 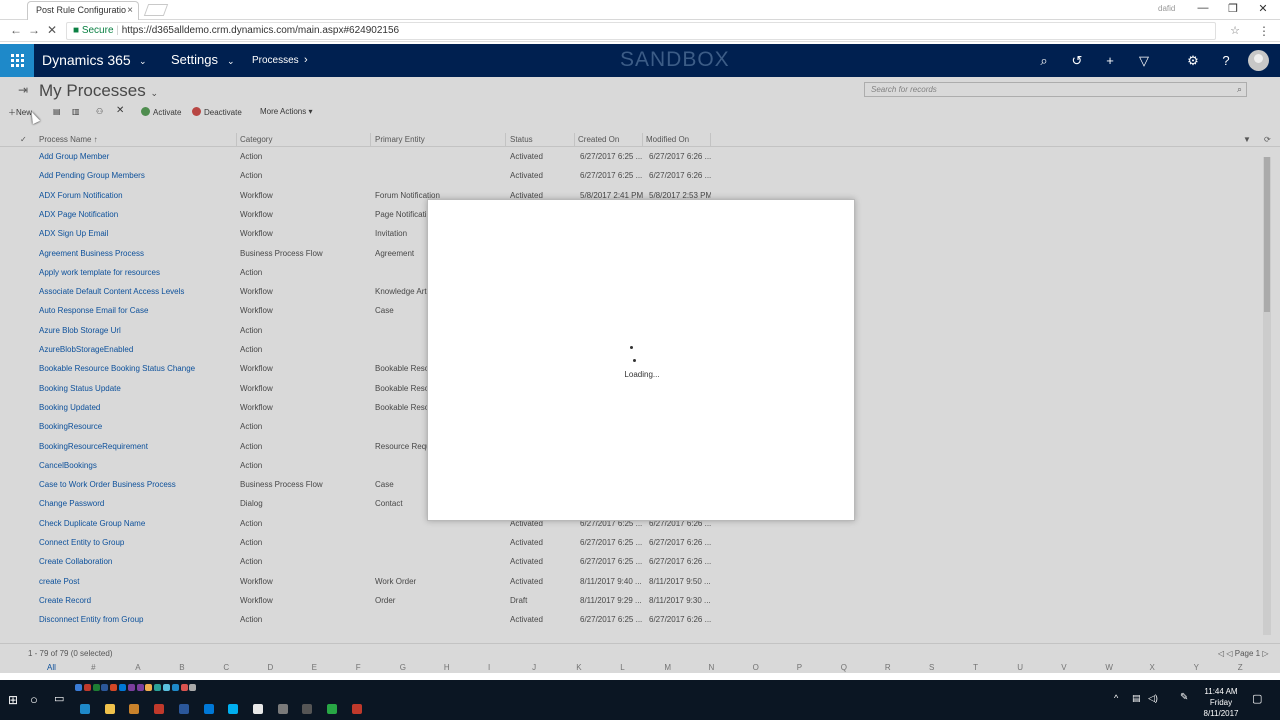 I want to click on alpha-filter-item: U, so click(x=1020, y=667).